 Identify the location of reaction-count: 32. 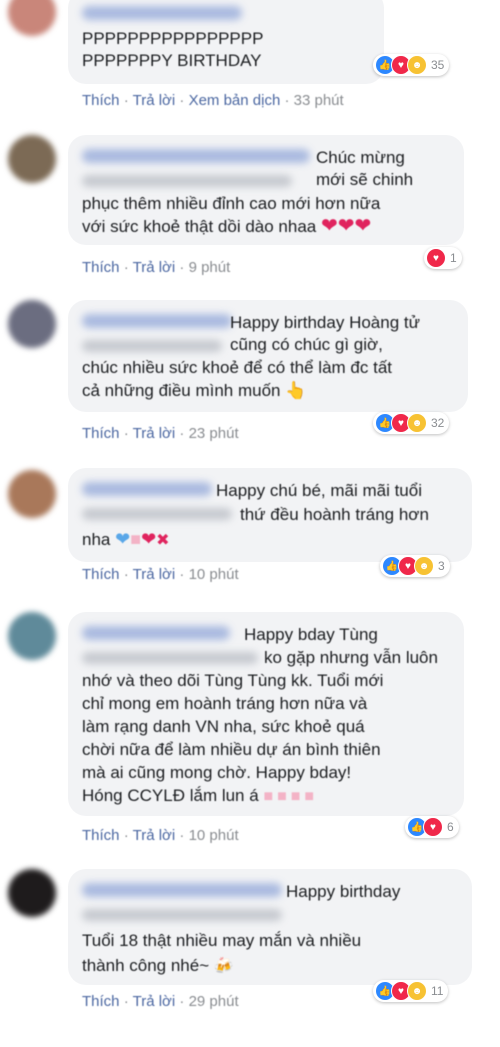
(438, 423).